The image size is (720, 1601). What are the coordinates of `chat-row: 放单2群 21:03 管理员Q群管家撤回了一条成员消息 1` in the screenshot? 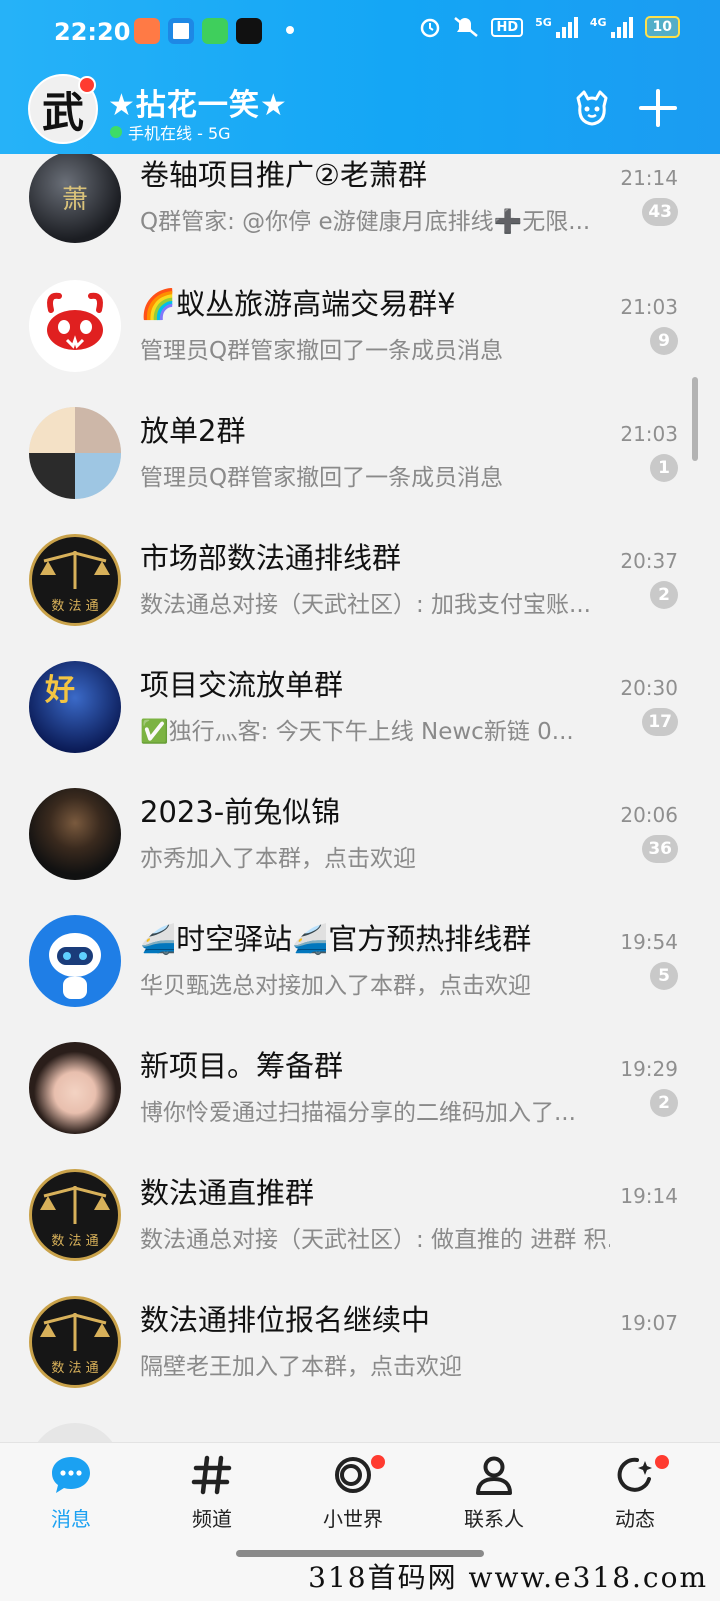 It's located at (360, 465).